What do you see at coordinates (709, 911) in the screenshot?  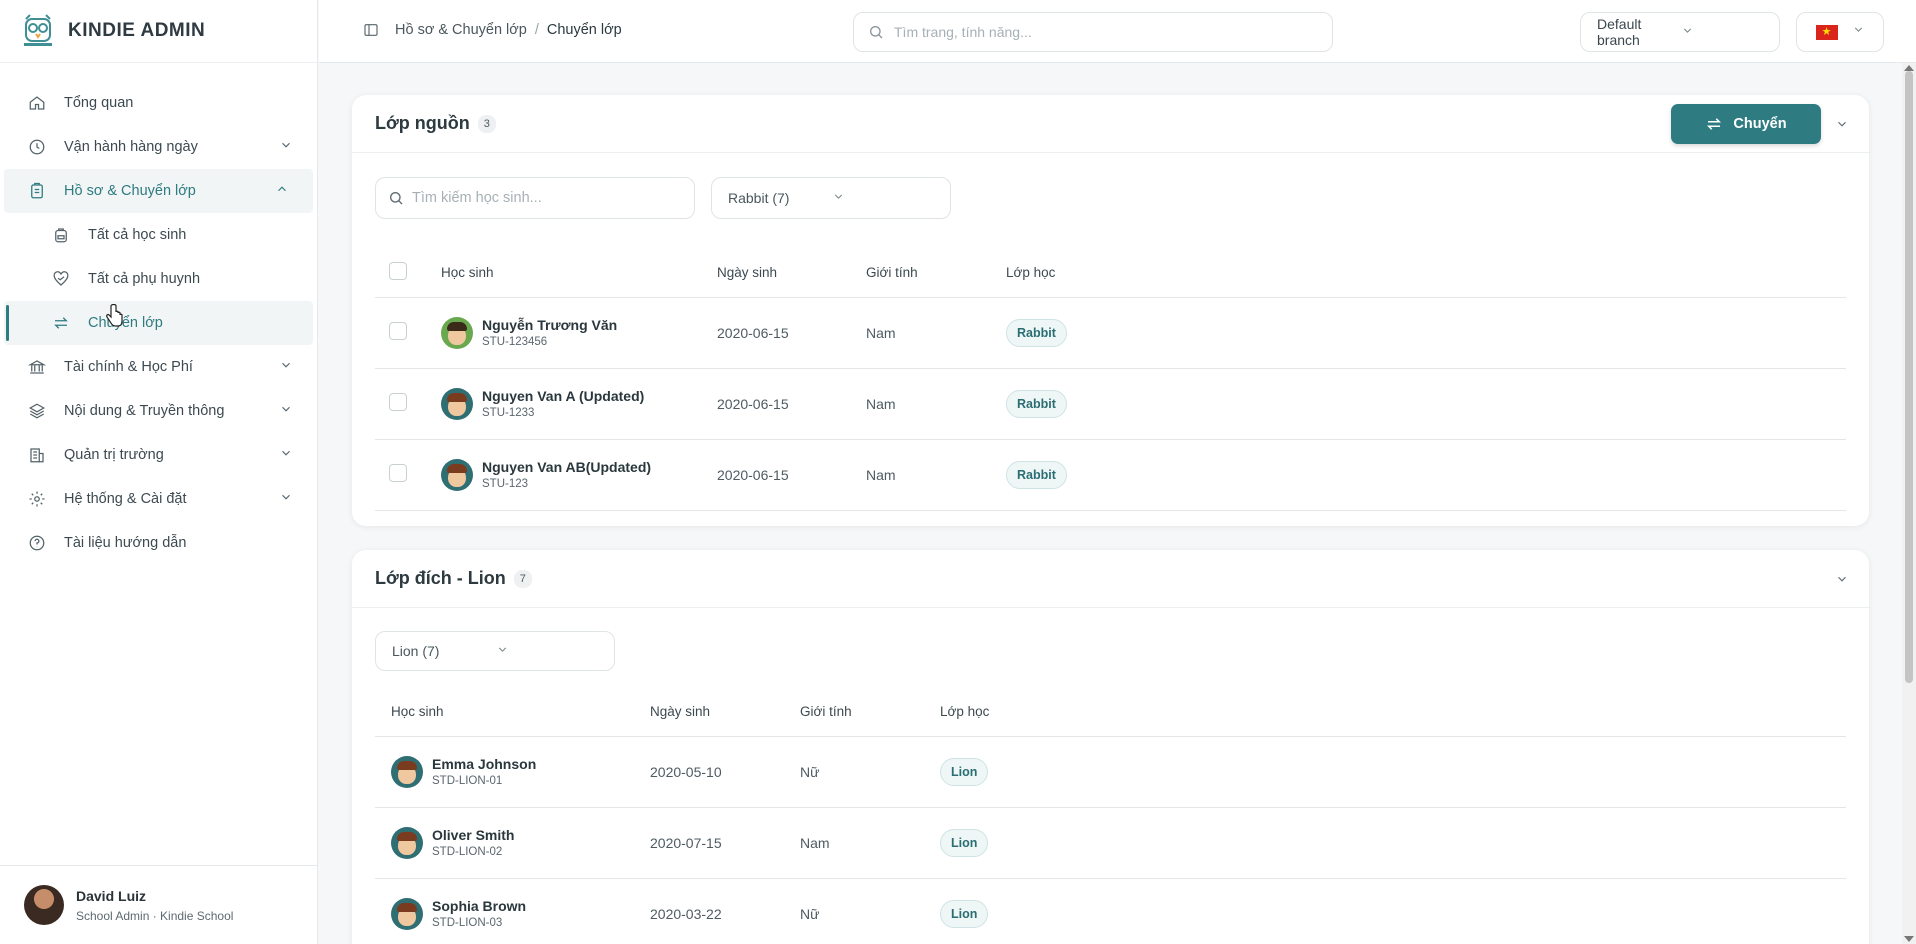 I see `dob-cell: 2020-03-22` at bounding box center [709, 911].